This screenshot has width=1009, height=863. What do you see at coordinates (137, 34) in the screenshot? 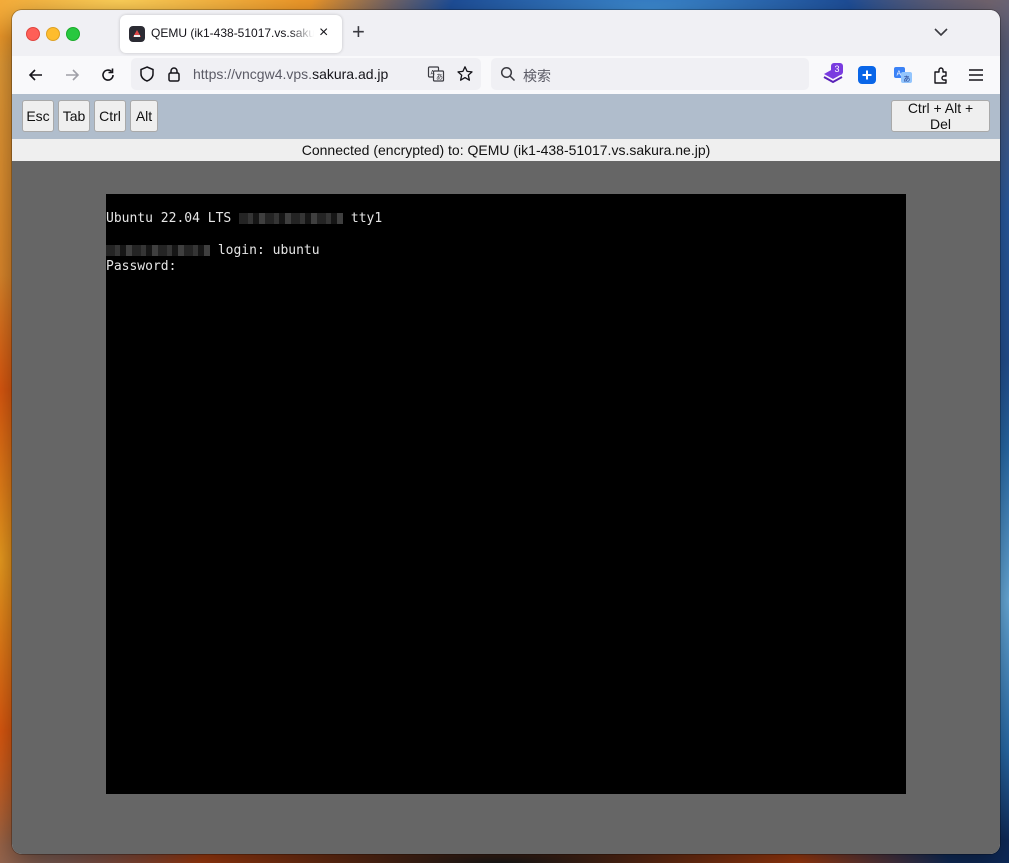
I see `novnc-favicon-icon` at bounding box center [137, 34].